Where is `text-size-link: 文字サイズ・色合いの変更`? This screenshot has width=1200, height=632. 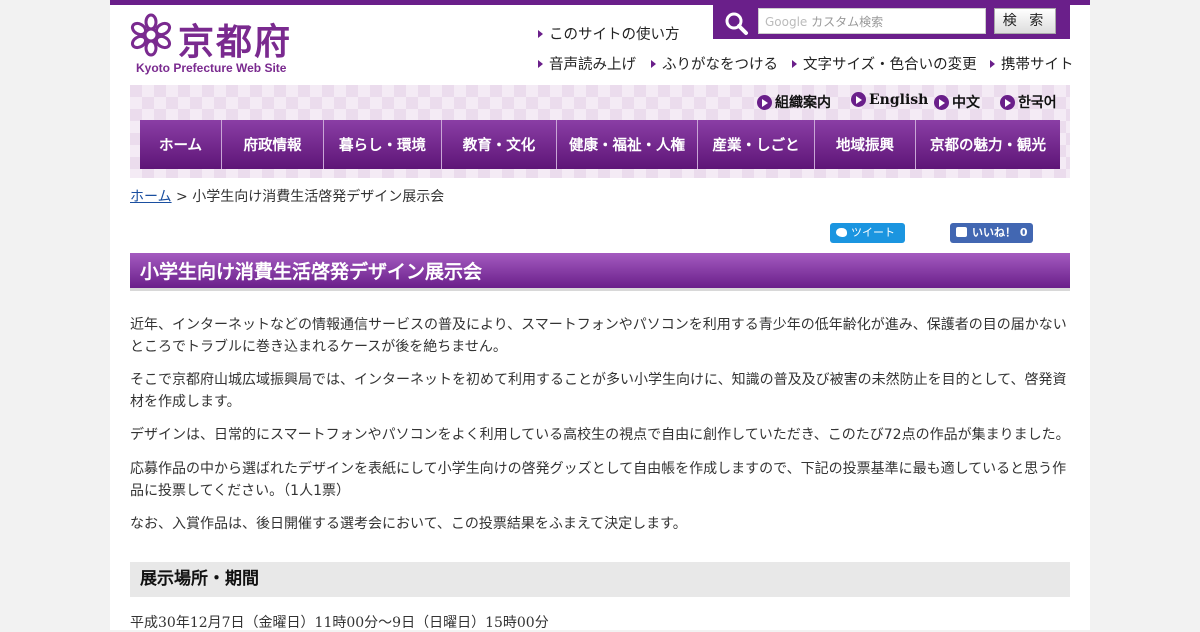
text-size-link: 文字サイズ・色合いの変更 is located at coordinates (884, 63).